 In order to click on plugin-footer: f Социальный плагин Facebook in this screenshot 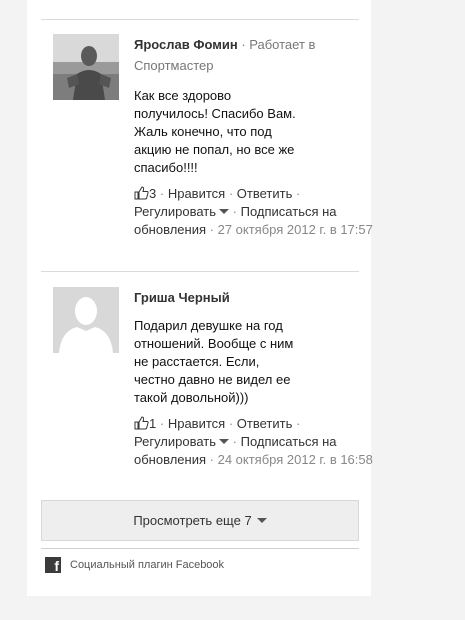, I will do `click(200, 563)`.